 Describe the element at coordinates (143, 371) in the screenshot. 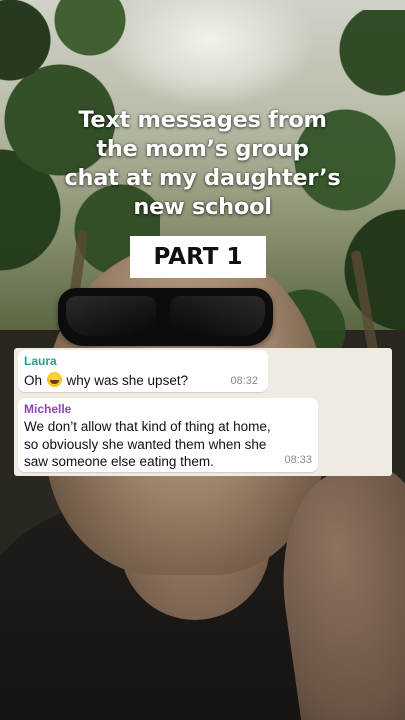

I see `message-bubble: Laura Oh why was she upset? 08:32` at that location.